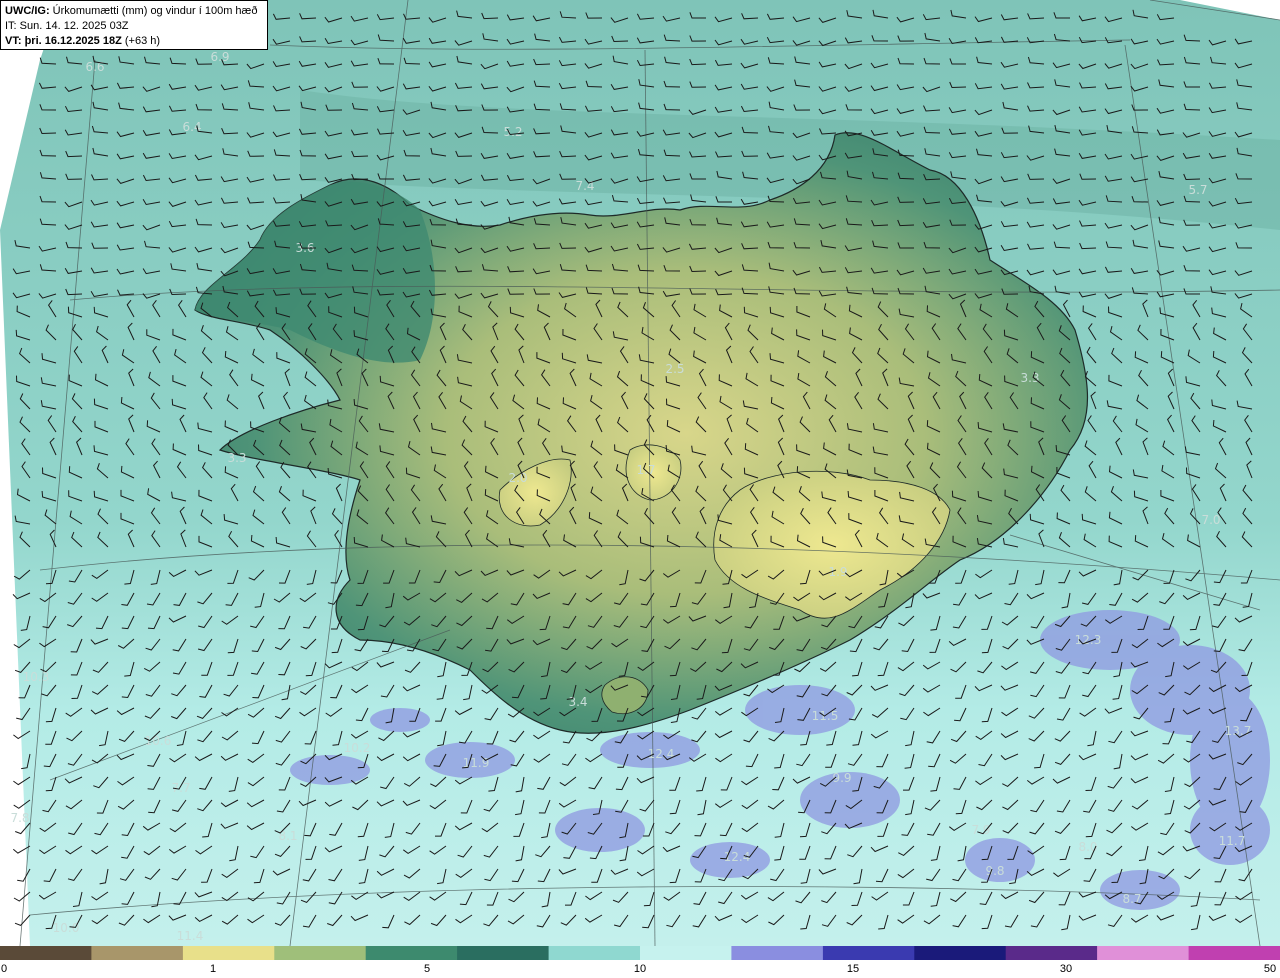 This screenshot has width=1280, height=978. What do you see at coordinates (13, 41) in the screenshot?
I see `header-vt-label: VT:` at bounding box center [13, 41].